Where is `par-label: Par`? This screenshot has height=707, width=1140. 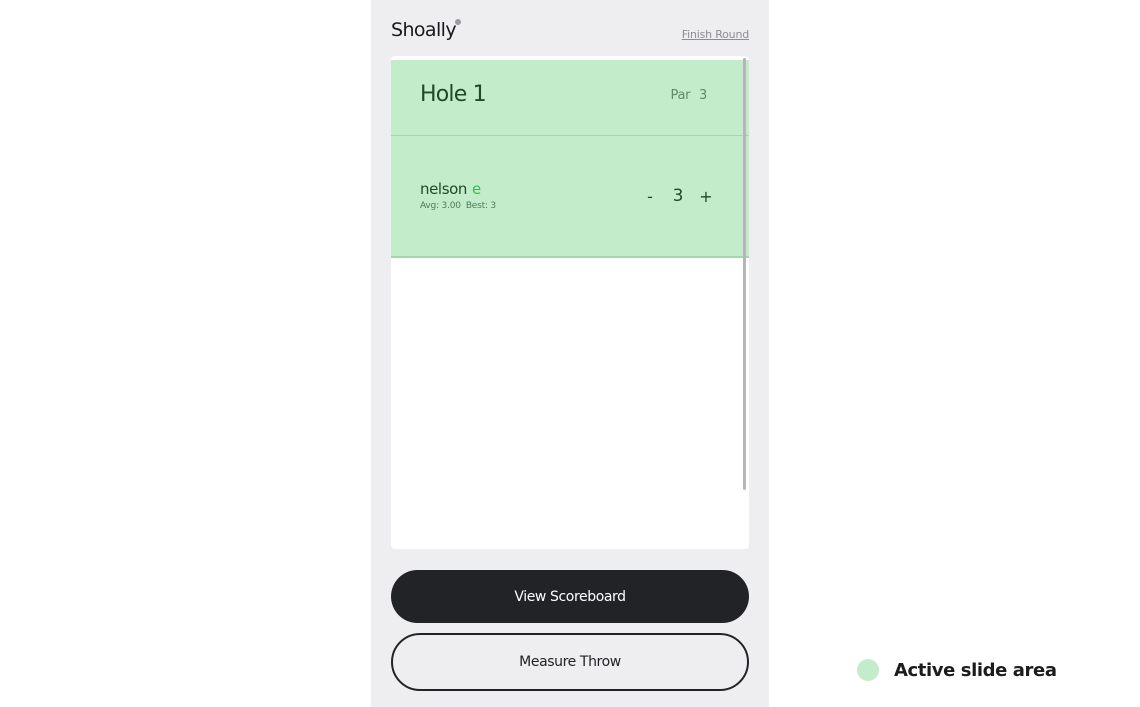 par-label: Par is located at coordinates (680, 95).